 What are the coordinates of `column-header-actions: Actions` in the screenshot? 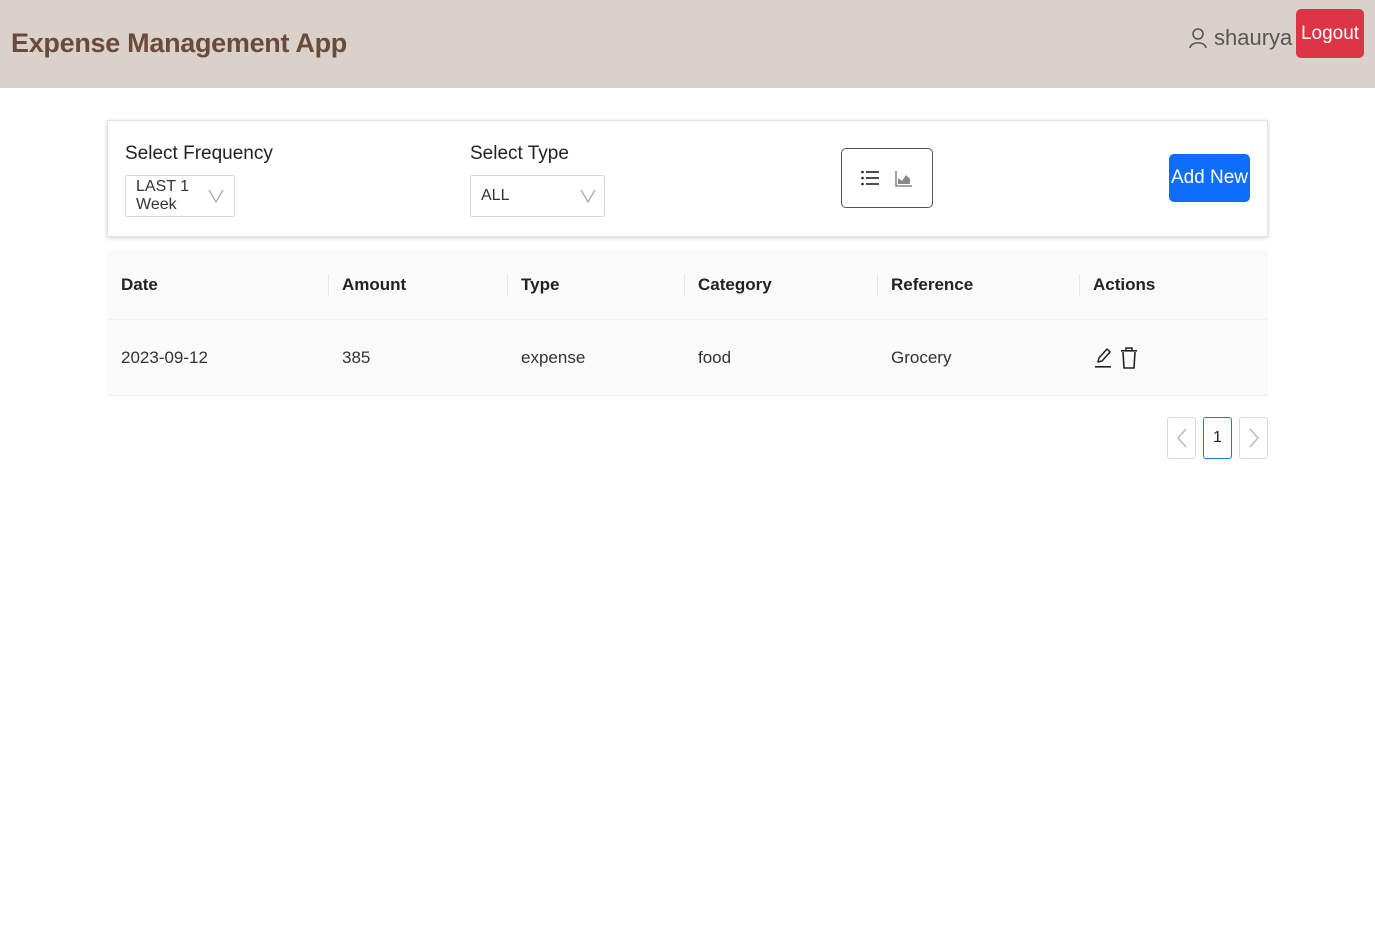 It's located at (1173, 284).